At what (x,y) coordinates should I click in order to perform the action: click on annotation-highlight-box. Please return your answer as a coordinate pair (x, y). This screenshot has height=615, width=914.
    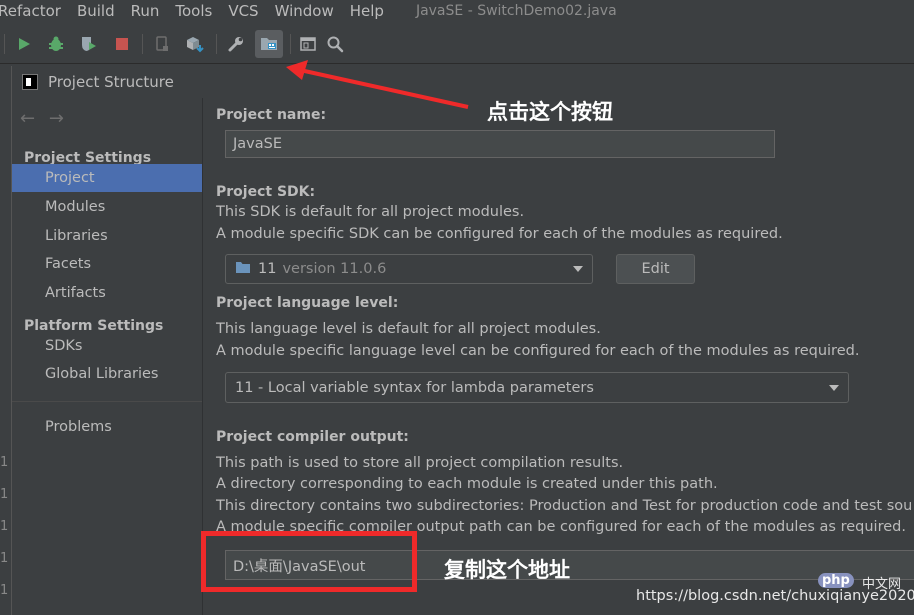
    Looking at the image, I should click on (309, 561).